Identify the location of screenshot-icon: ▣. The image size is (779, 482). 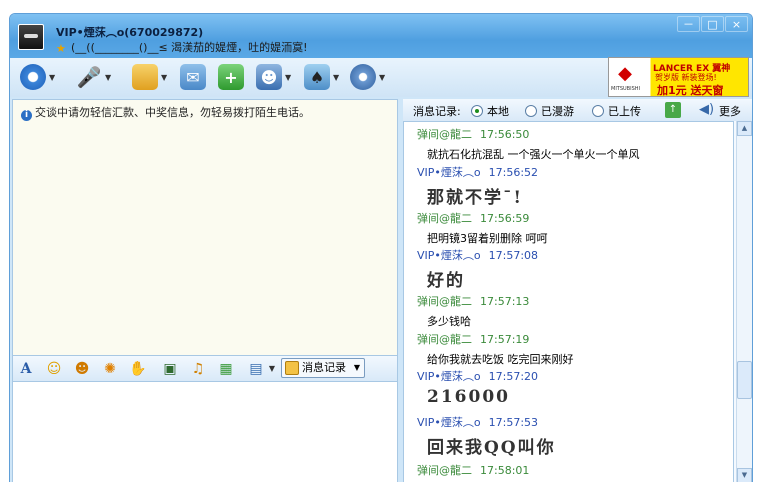
(170, 369).